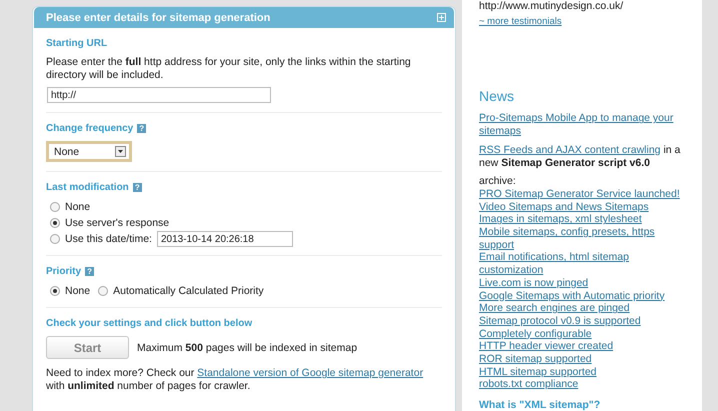 This screenshot has width=718, height=411. Describe the element at coordinates (585, 239) in the screenshot. I see `archive-link: Mobile sitemaps, config presets, https support` at that location.